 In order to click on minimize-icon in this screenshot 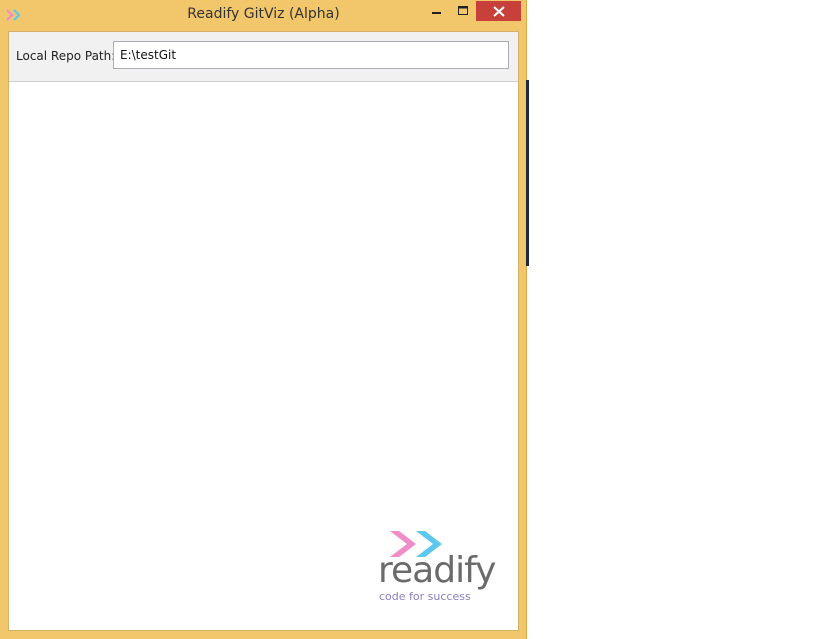, I will do `click(436, 13)`.